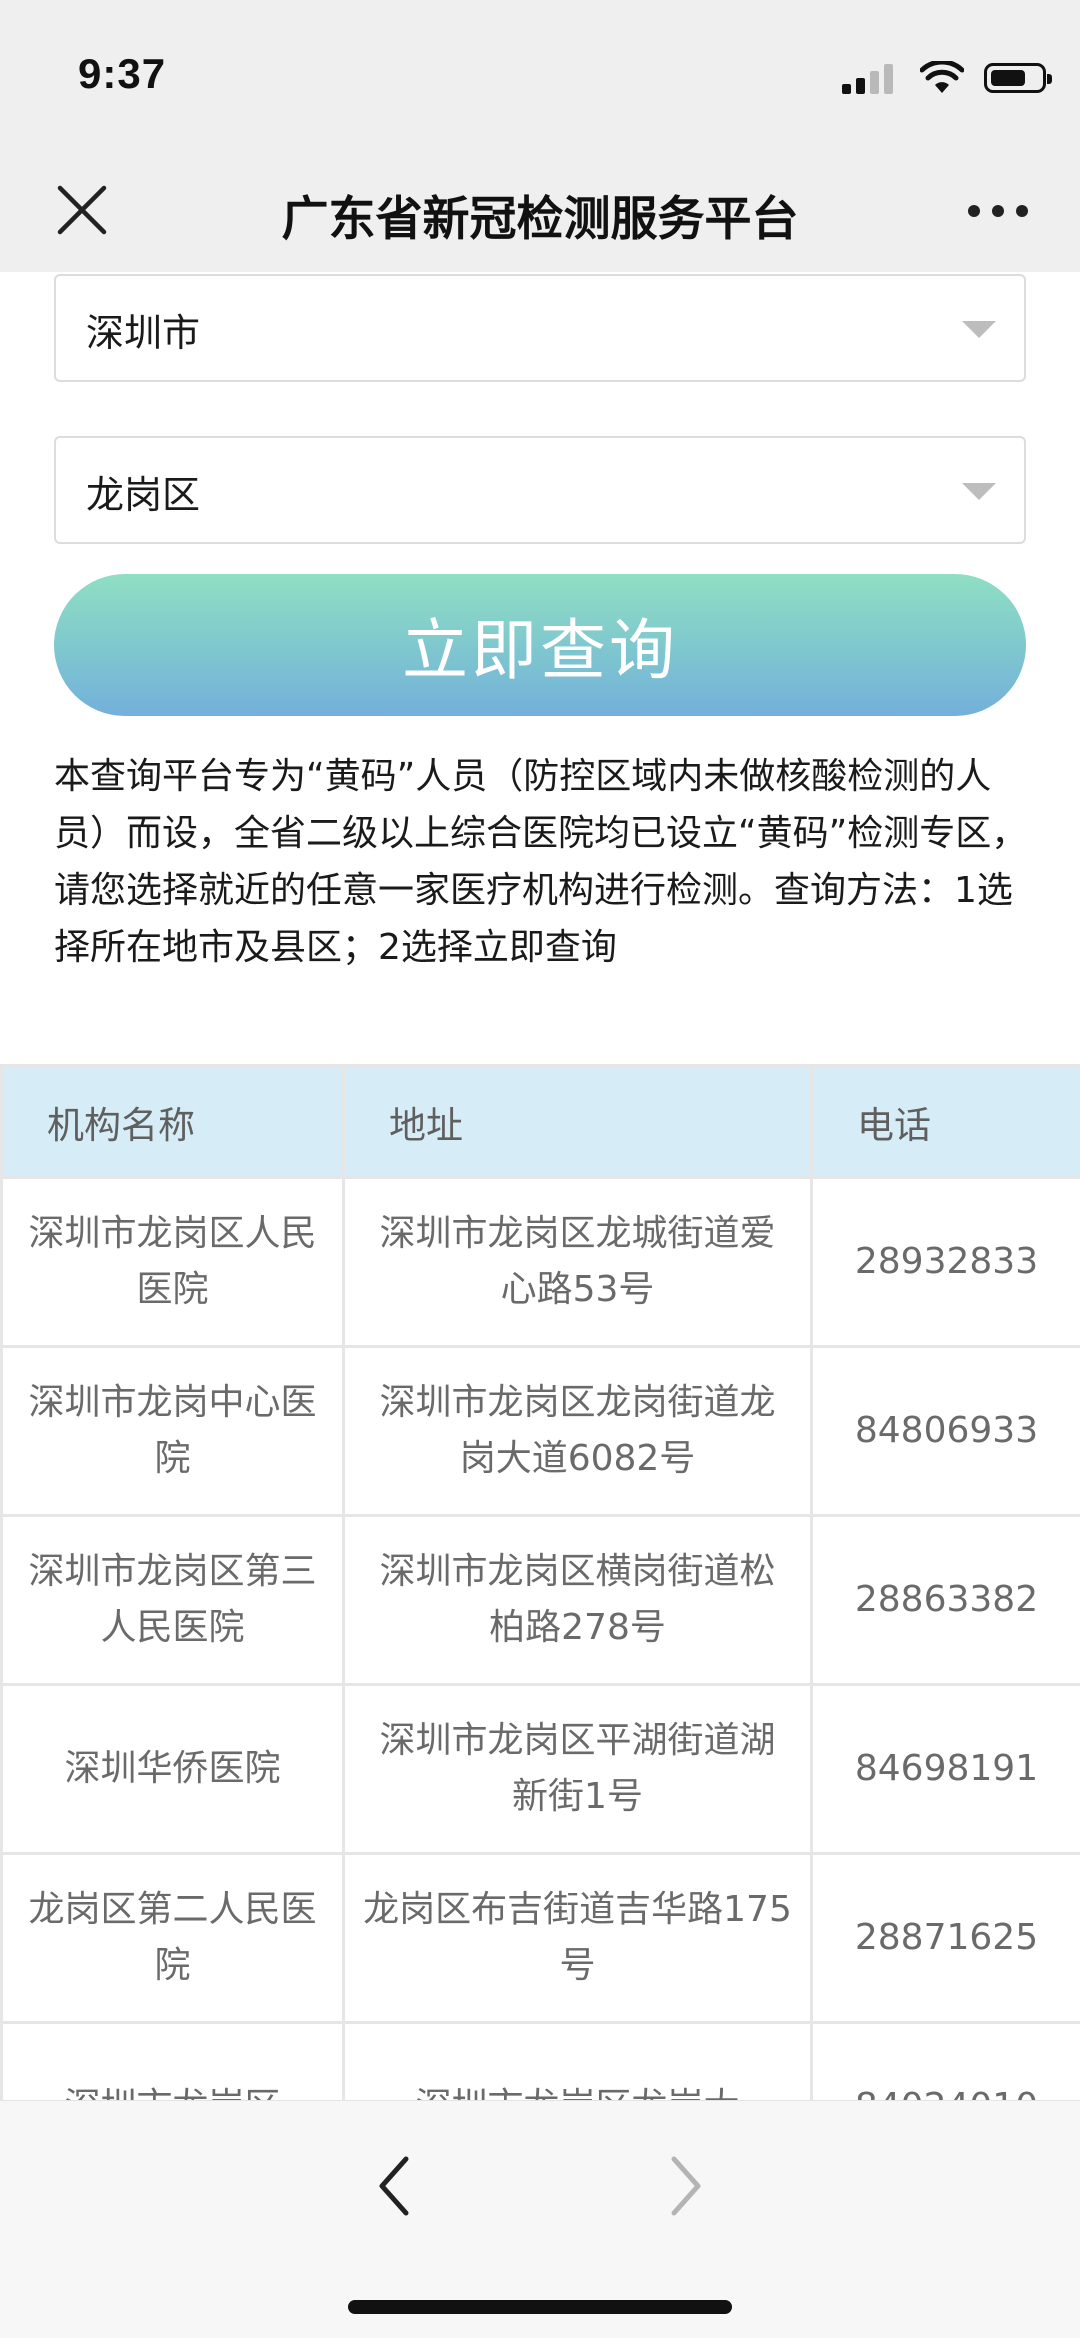 The width and height of the screenshot is (1080, 2338). Describe the element at coordinates (172, 1600) in the screenshot. I see `cell-name: 深圳市龙岗区第三人民医院` at that location.